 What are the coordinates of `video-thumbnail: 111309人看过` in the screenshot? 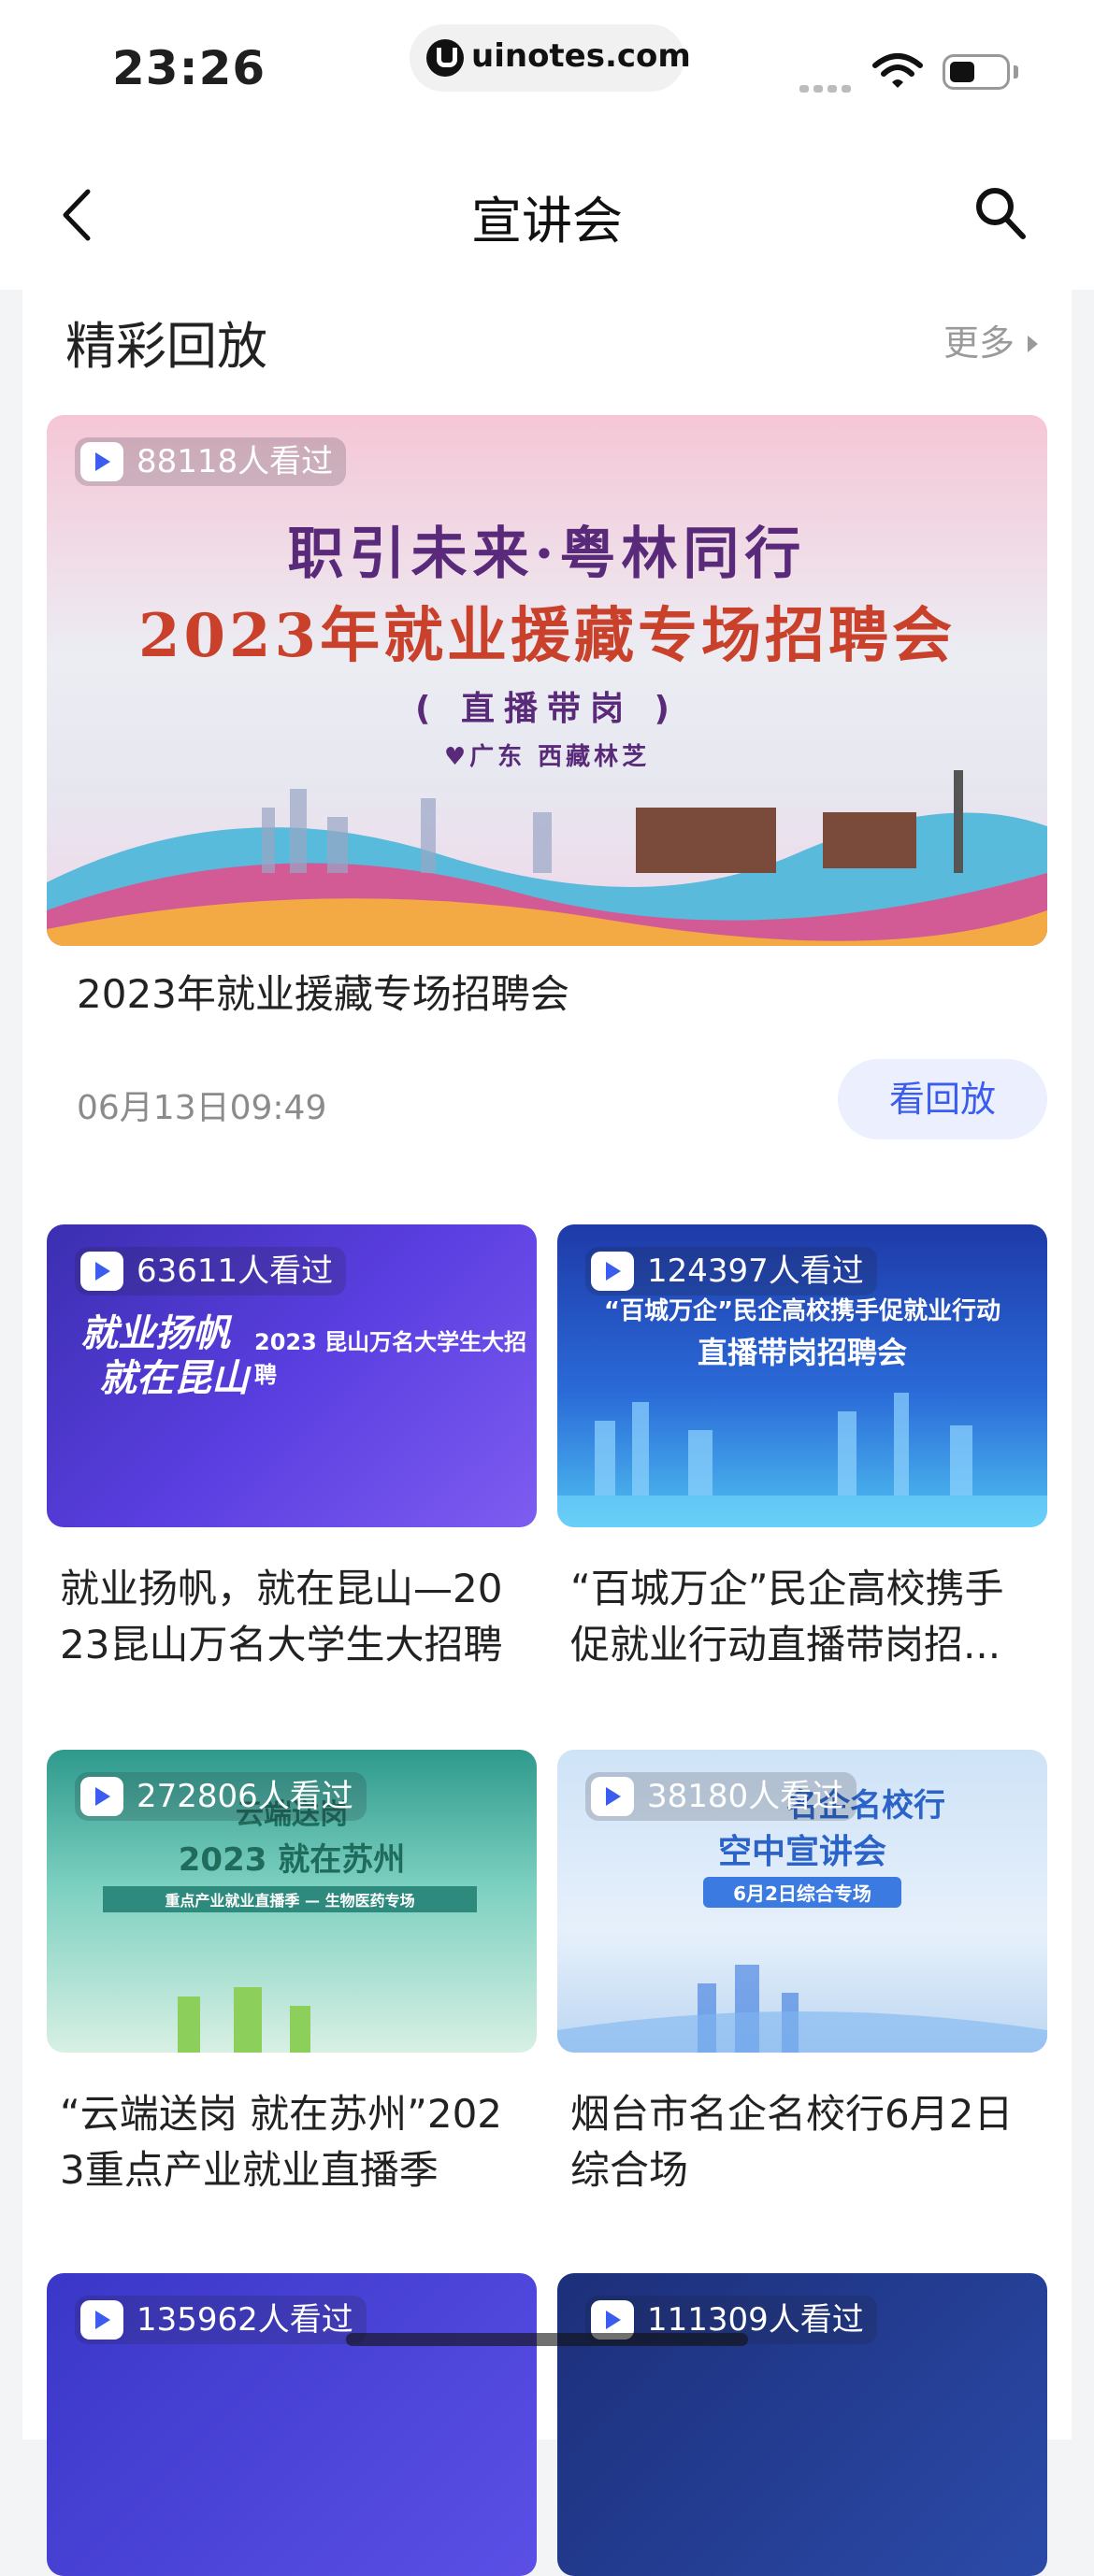 It's located at (802, 2424).